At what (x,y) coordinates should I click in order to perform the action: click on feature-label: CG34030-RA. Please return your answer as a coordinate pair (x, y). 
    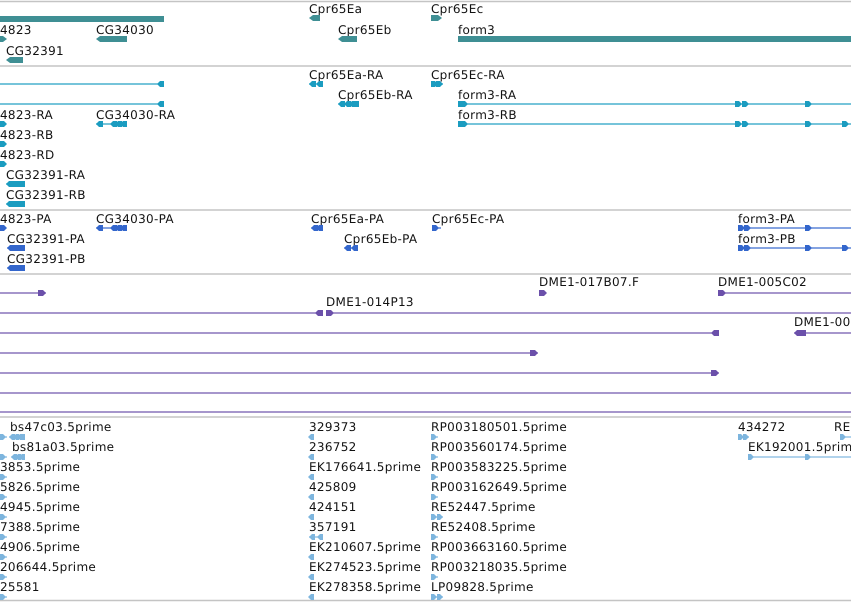
    Looking at the image, I should click on (136, 115).